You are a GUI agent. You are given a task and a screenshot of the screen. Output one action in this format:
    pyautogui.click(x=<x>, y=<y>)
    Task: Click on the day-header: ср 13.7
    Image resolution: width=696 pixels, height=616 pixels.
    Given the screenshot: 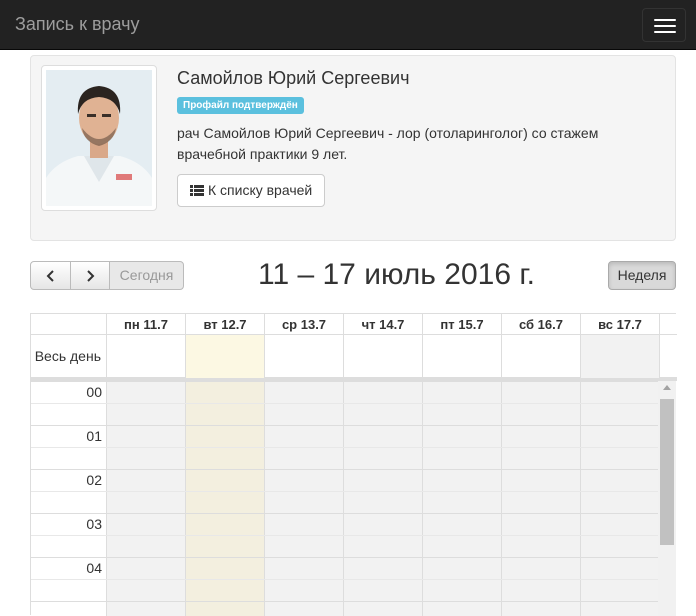 What is the action you would take?
    pyautogui.click(x=303, y=324)
    